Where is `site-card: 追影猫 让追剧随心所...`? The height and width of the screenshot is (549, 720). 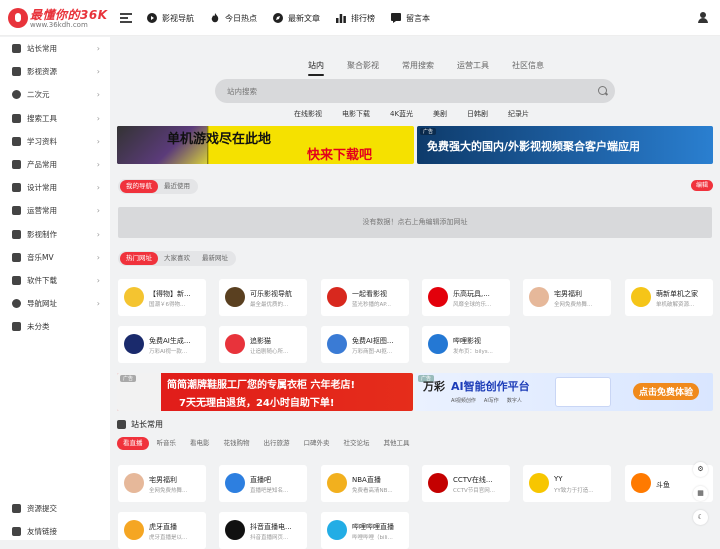
site-card: 追影猫 让追剧随心所... is located at coordinates (263, 344).